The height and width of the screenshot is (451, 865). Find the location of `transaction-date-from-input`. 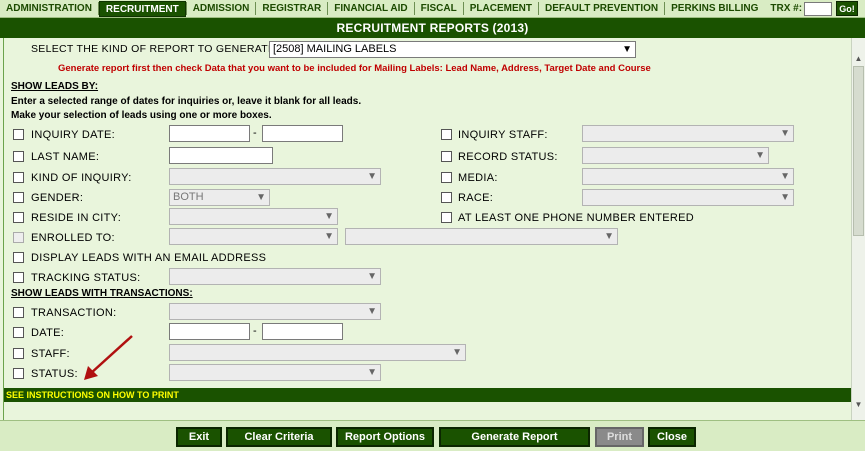

transaction-date-from-input is located at coordinates (209, 331).